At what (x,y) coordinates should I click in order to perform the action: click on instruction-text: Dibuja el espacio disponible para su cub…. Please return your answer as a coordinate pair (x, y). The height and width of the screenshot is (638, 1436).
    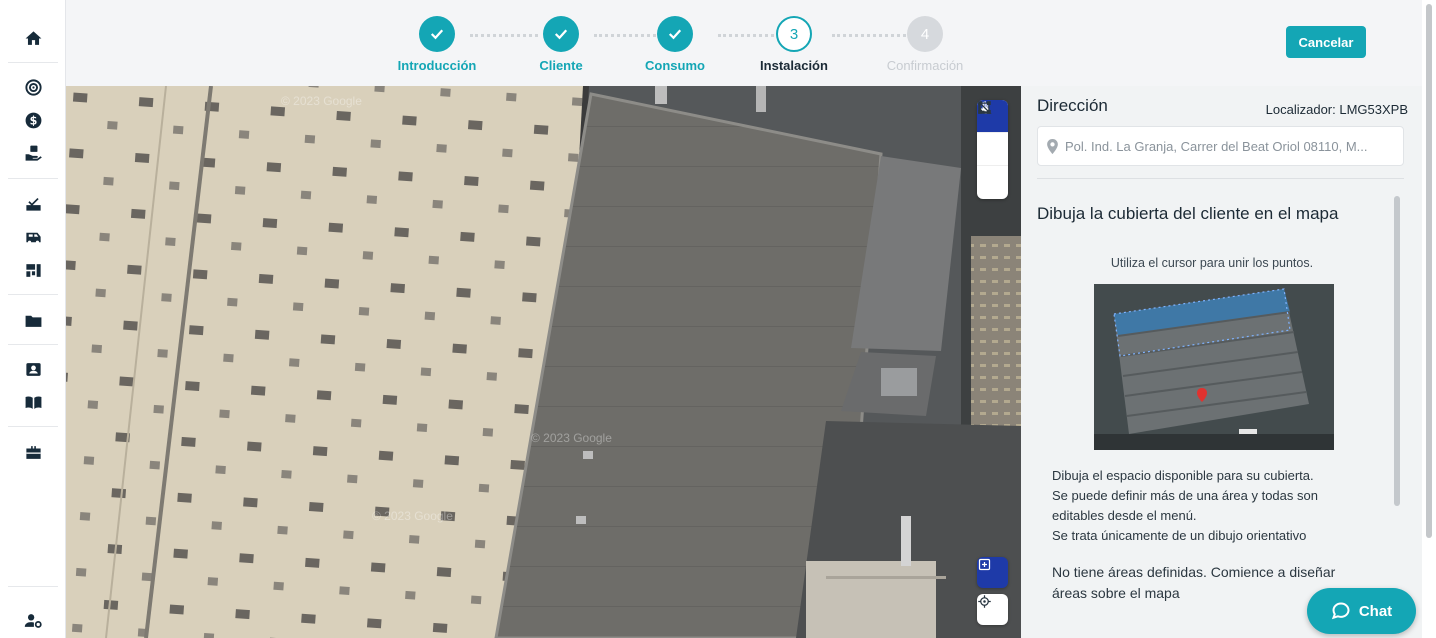
    Looking at the image, I should click on (1217, 506).